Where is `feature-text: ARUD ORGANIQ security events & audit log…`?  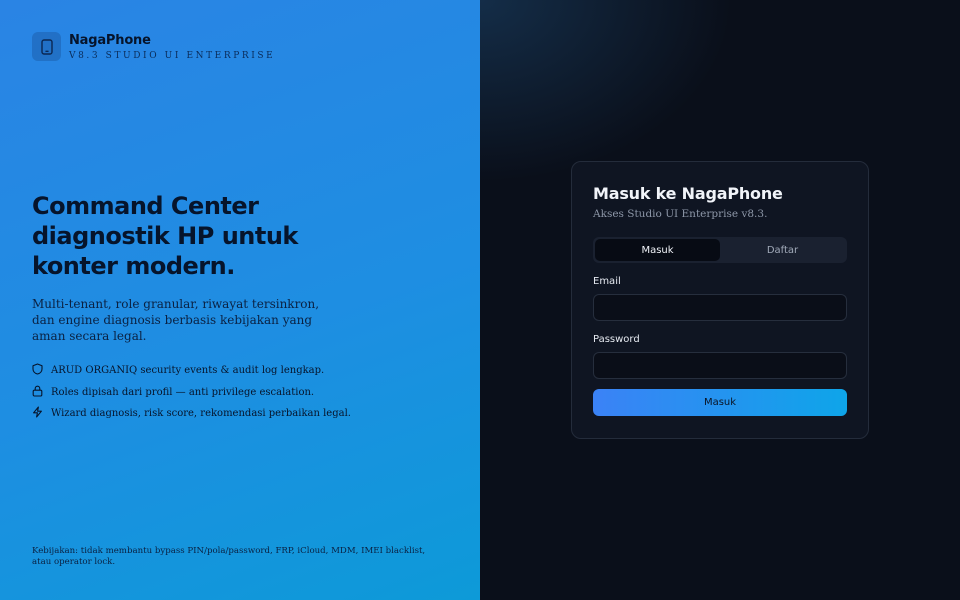 feature-text: ARUD ORGANIQ security events & audit log… is located at coordinates (188, 371).